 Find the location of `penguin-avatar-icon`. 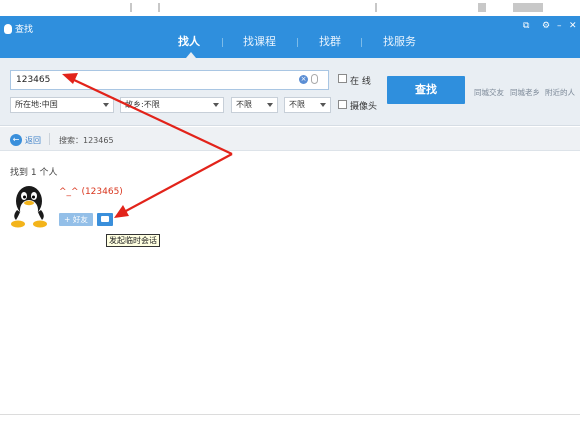

penguin-avatar-icon is located at coordinates (29, 206).